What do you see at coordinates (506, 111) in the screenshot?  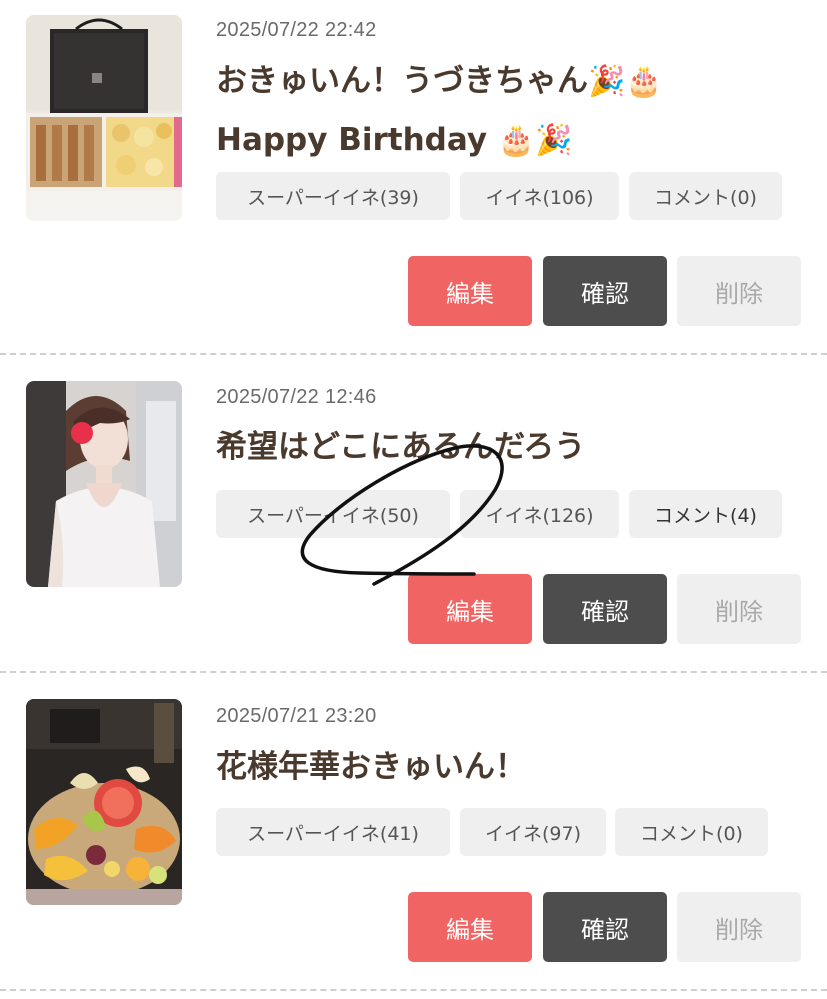 I see `post-title: おきゅいん！うづきちゃん🎉🎂 Happy Birthday 🎂🎉` at bounding box center [506, 111].